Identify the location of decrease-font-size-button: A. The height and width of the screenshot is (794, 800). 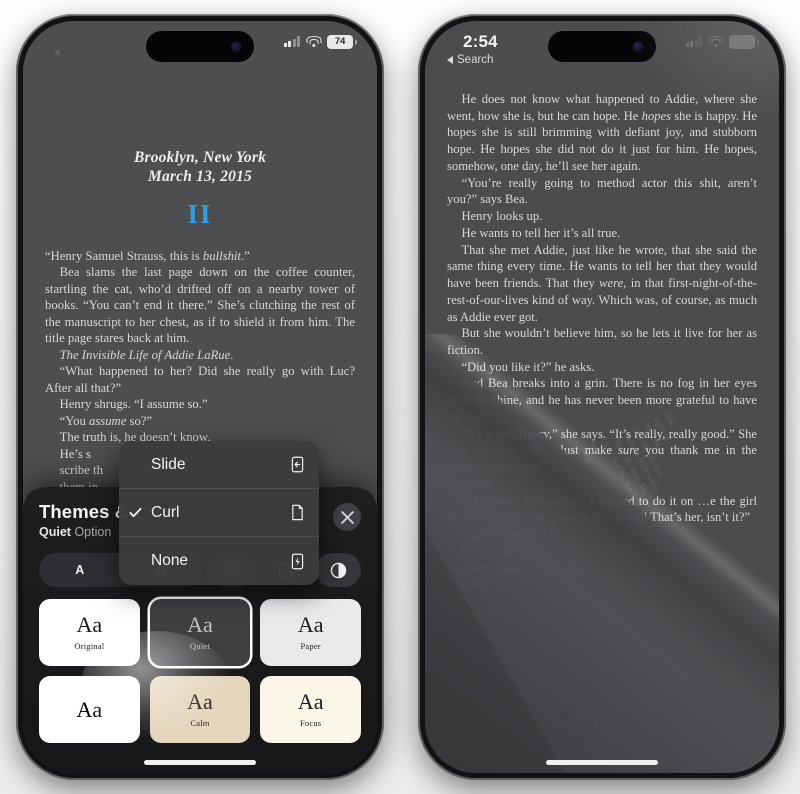
(80, 570).